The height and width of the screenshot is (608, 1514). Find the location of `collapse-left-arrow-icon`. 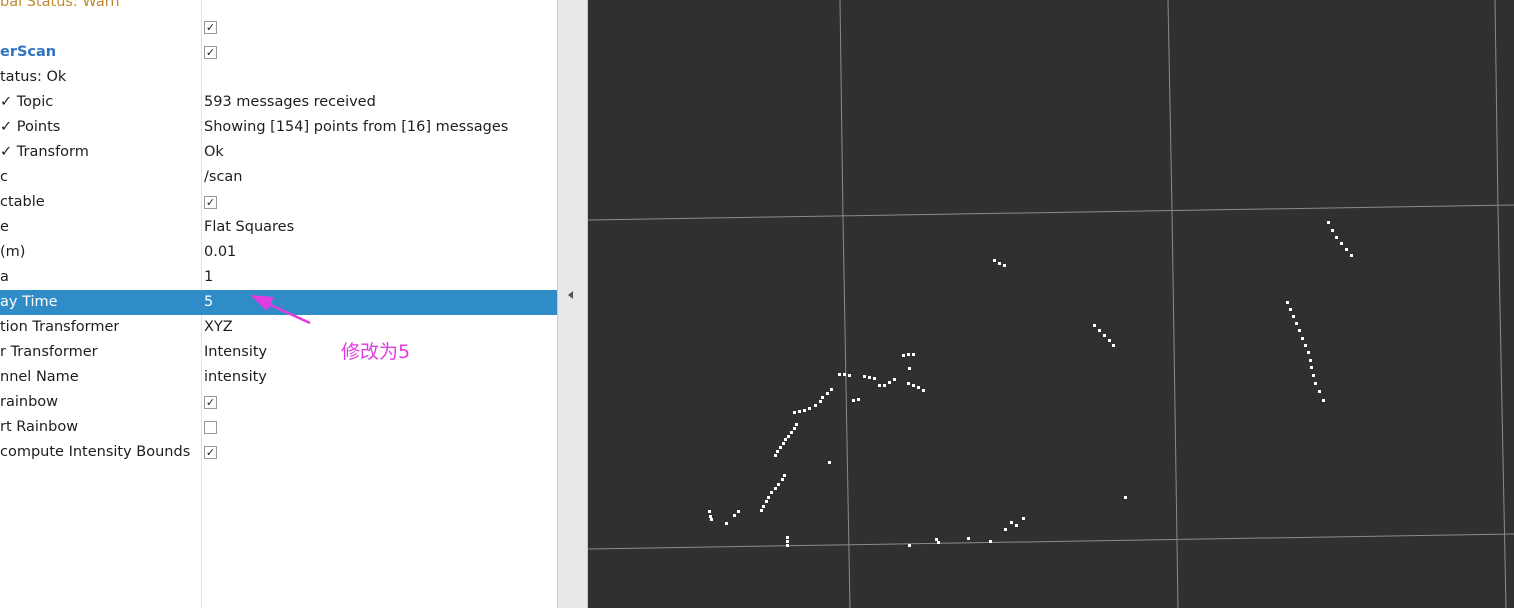

collapse-left-arrow-icon is located at coordinates (570, 295).